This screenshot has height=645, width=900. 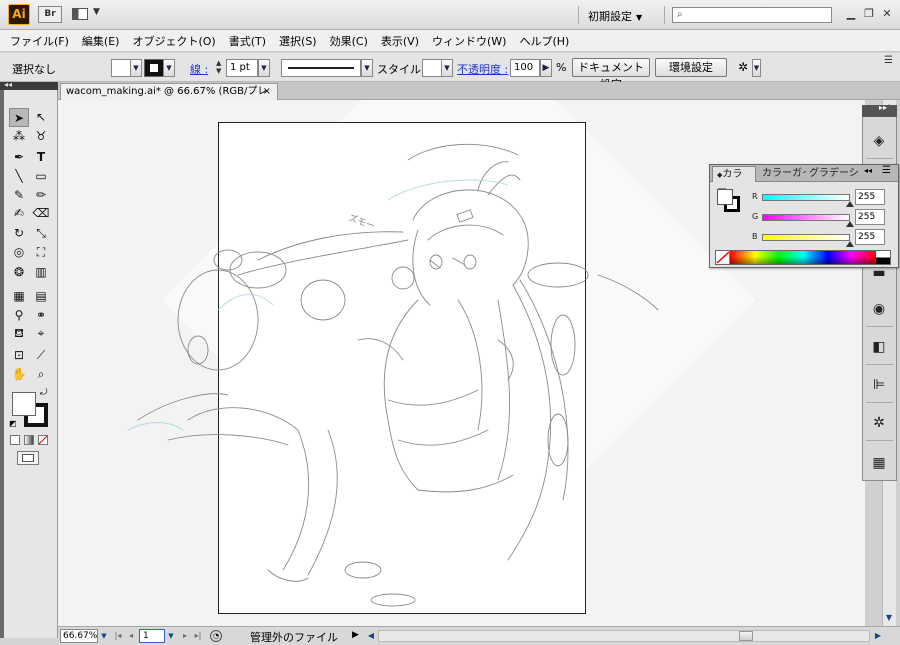 I want to click on black-white-swatch, so click(x=883, y=257).